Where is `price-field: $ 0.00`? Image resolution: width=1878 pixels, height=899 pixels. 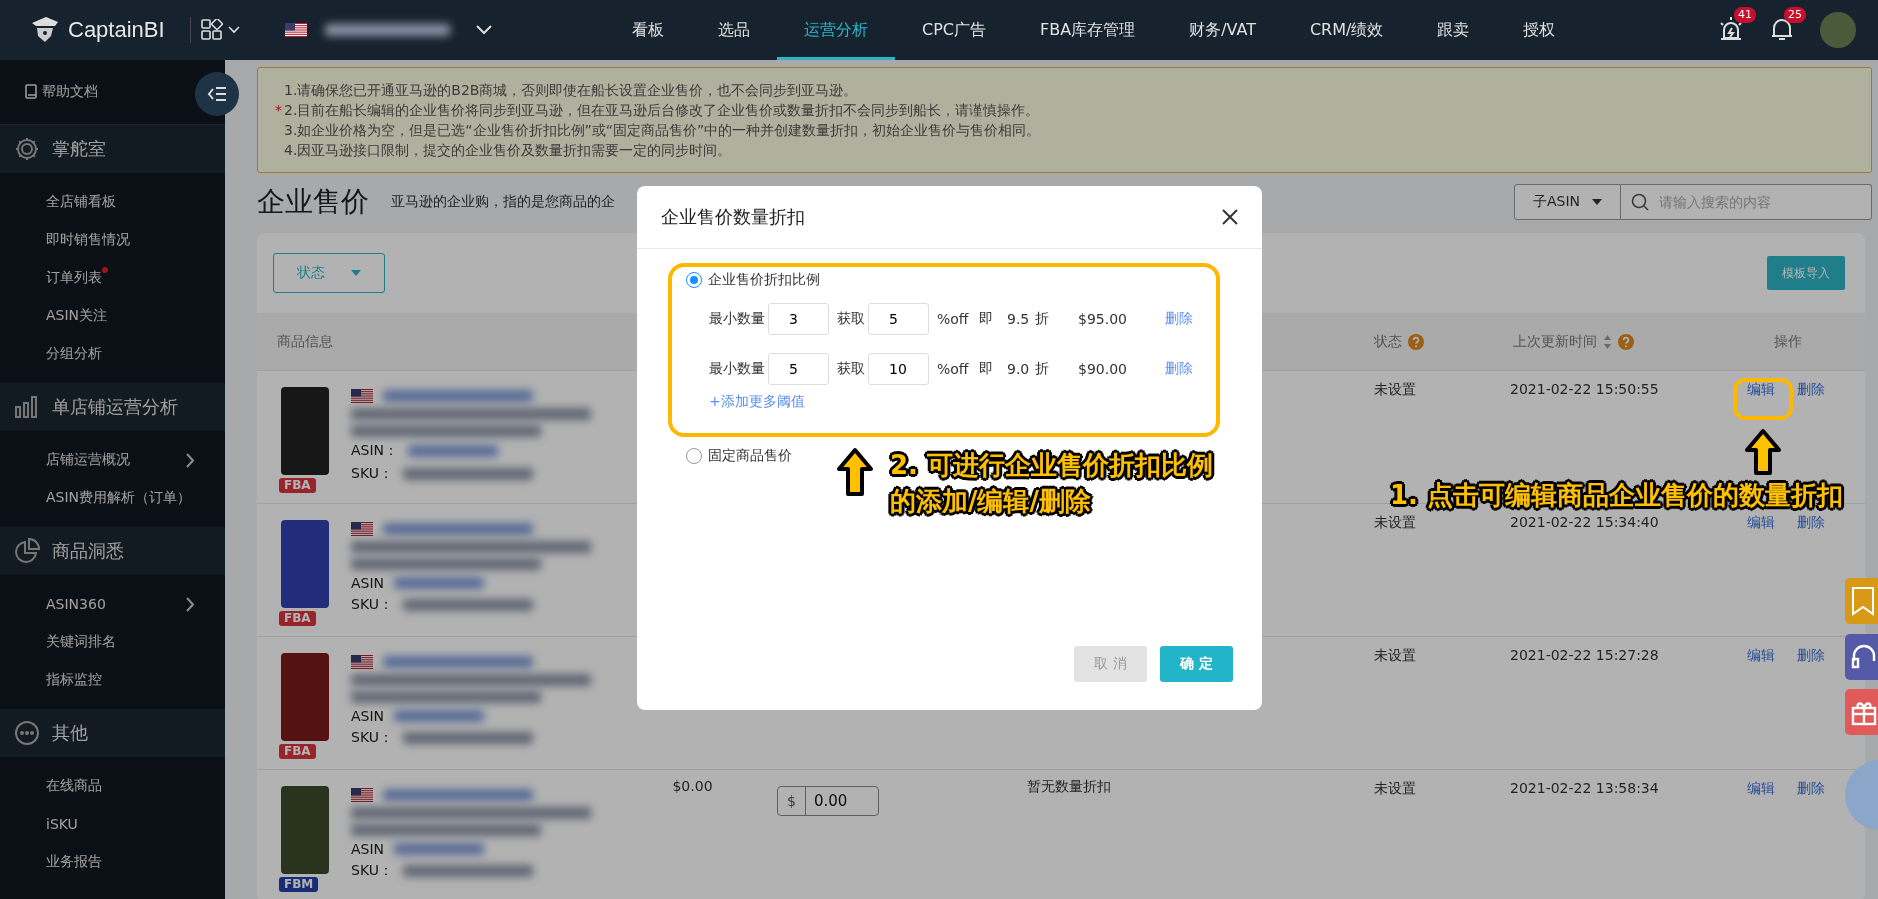
price-field: $ 0.00 is located at coordinates (828, 801).